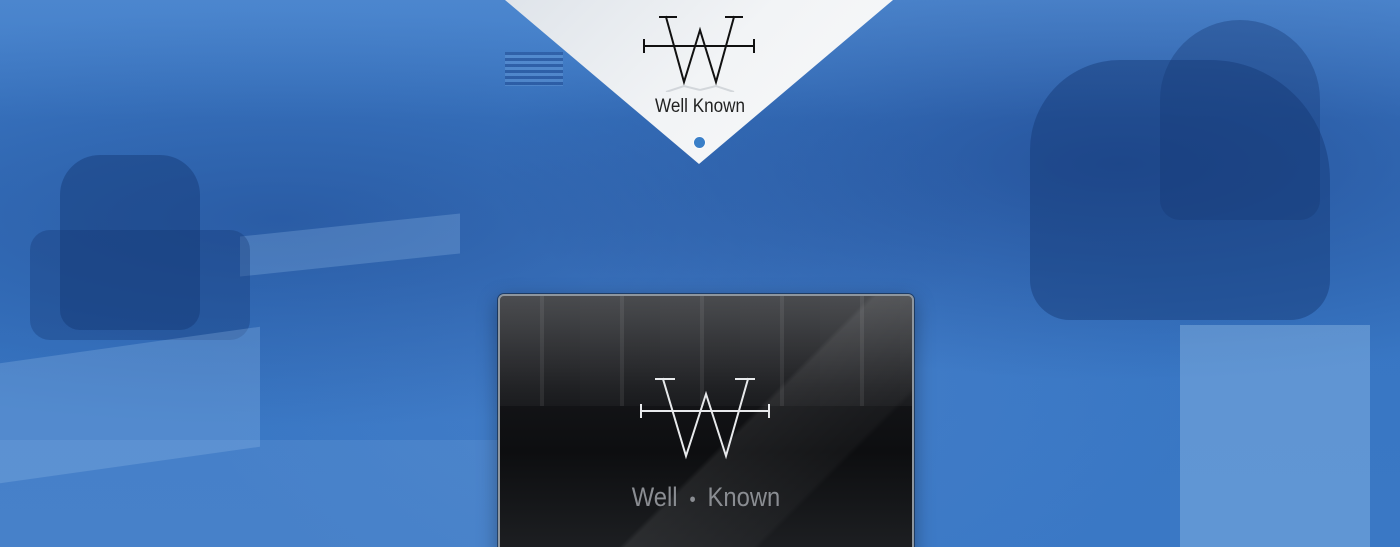  What do you see at coordinates (1275, 436) in the screenshot?
I see `background-panel` at bounding box center [1275, 436].